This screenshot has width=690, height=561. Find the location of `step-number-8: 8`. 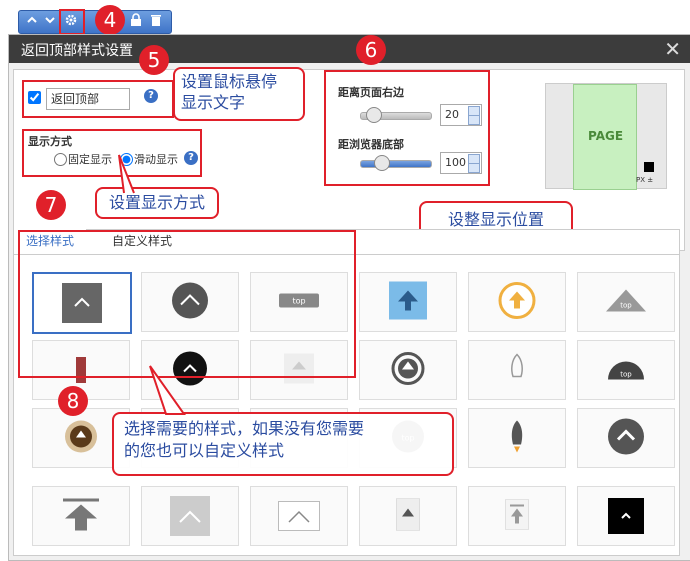

step-number-8: 8 is located at coordinates (73, 401).